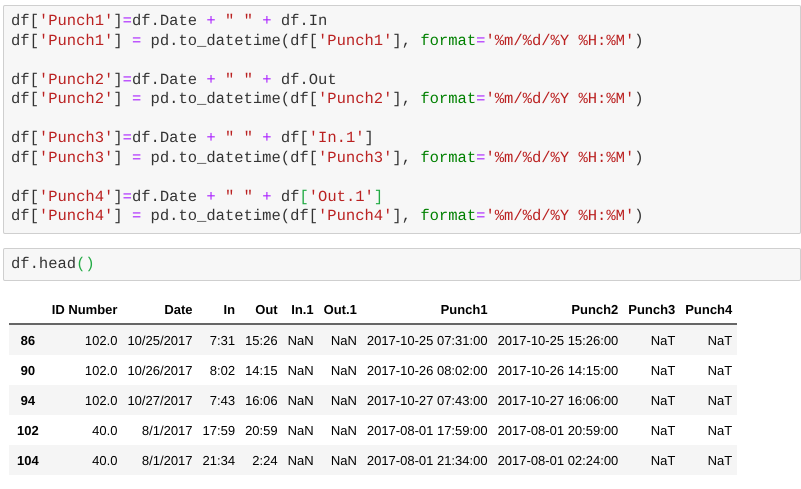  I want to click on row-index: 94, so click(28, 400).